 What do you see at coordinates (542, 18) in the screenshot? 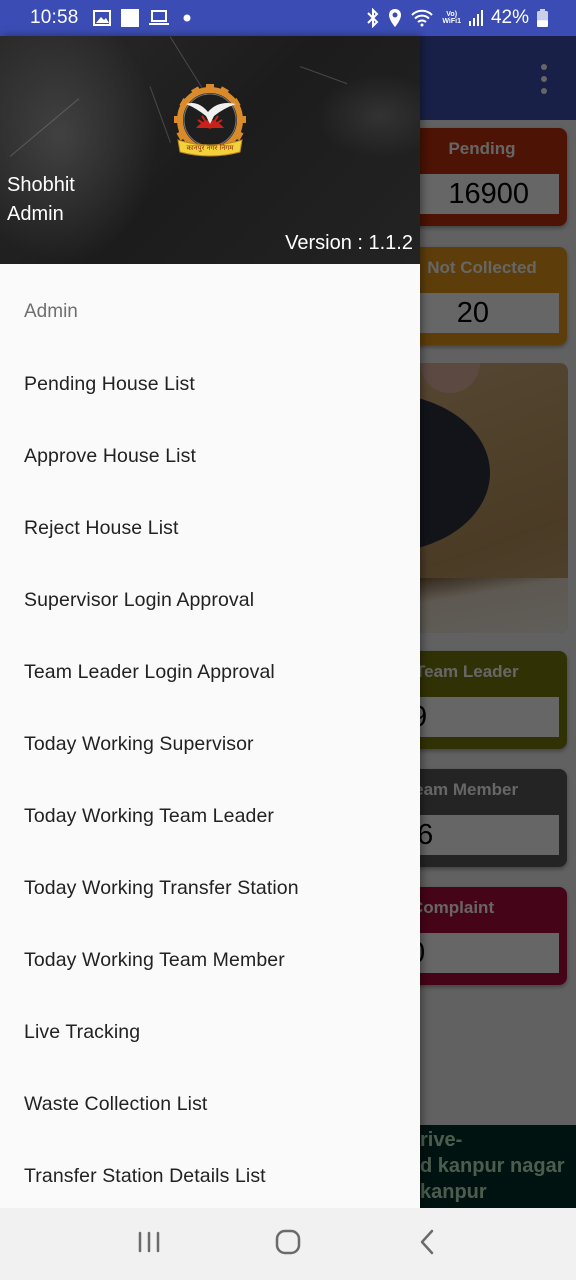
I see `battery-icon` at bounding box center [542, 18].